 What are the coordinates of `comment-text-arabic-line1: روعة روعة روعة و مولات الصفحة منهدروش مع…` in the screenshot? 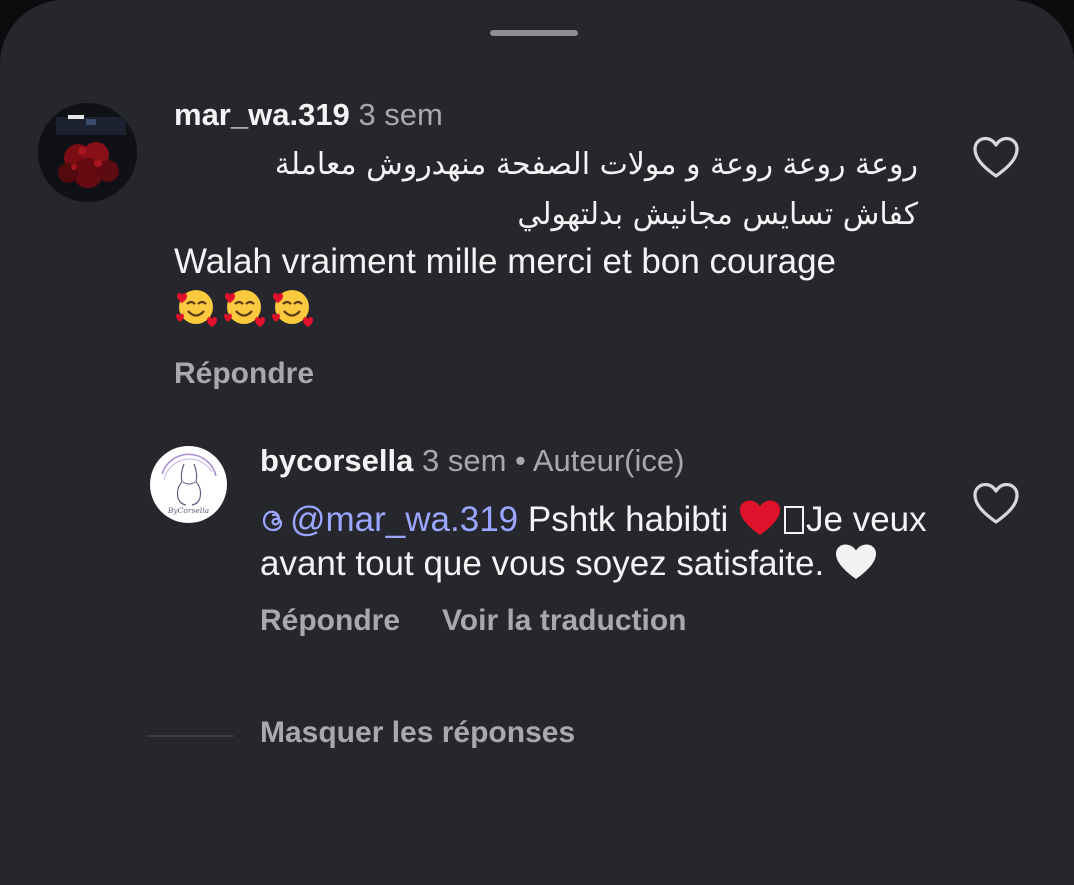 It's located at (596, 164).